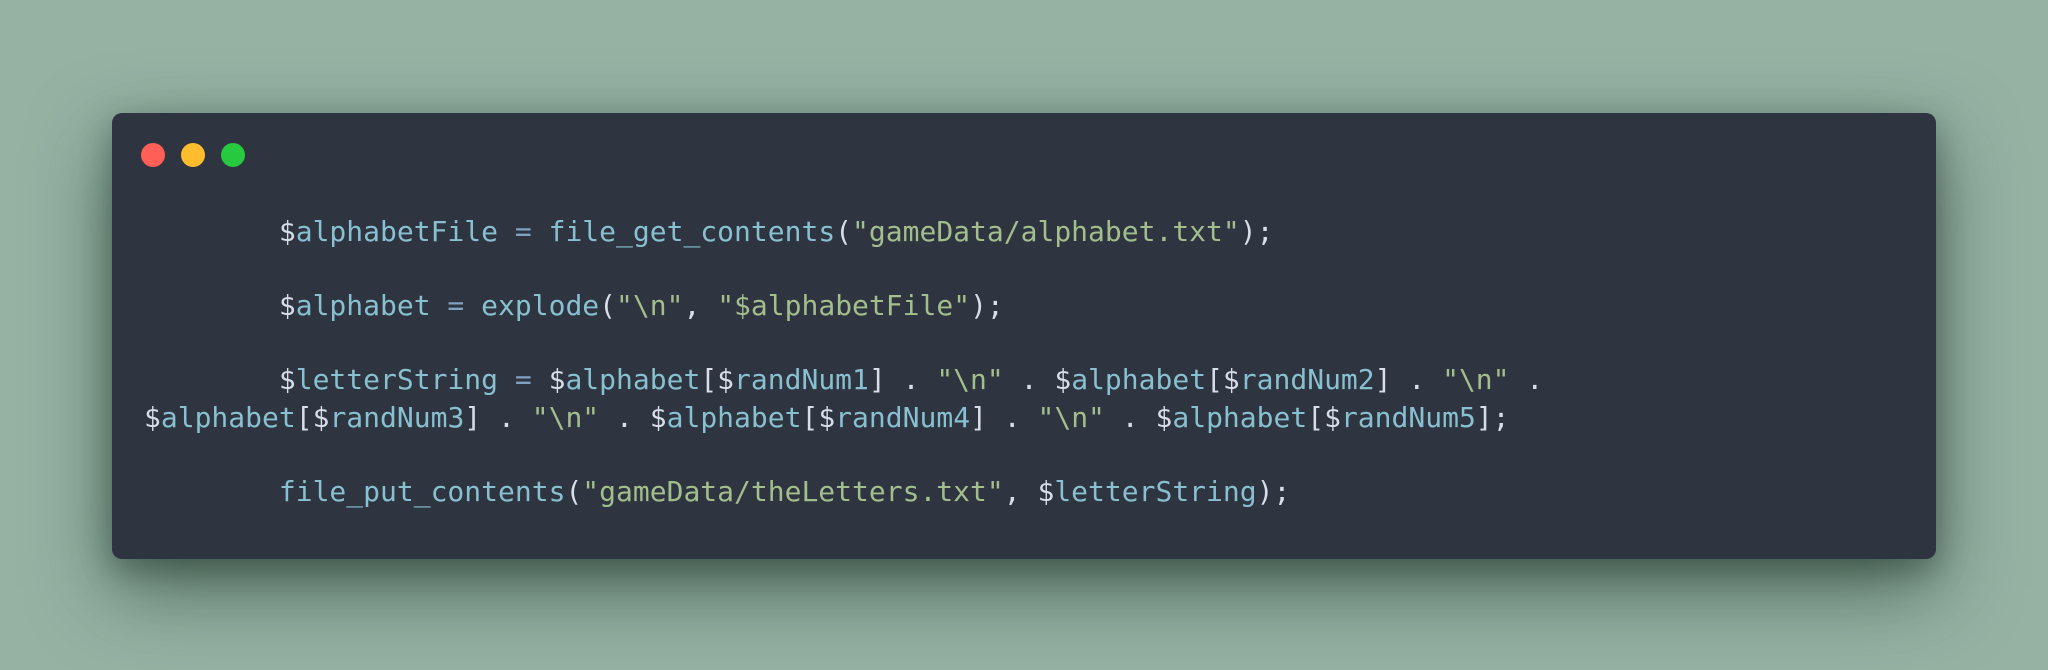 This screenshot has width=2048, height=670. Describe the element at coordinates (801, 379) in the screenshot. I see `code-token-var: randNum1` at that location.